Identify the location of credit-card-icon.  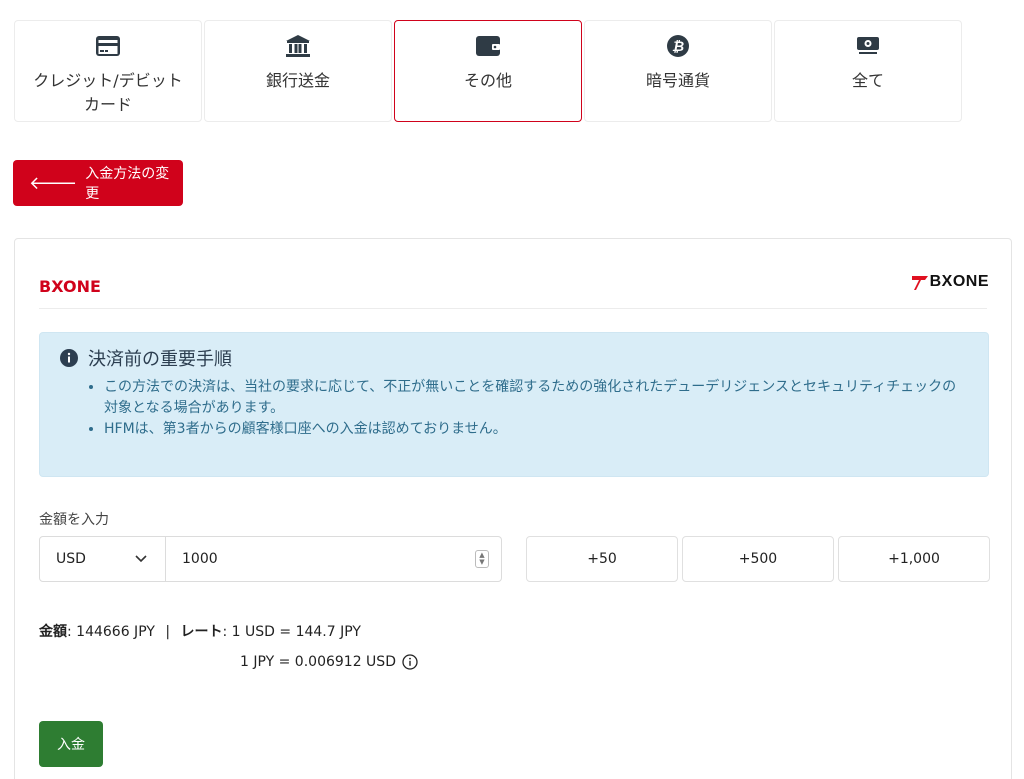
(108, 46).